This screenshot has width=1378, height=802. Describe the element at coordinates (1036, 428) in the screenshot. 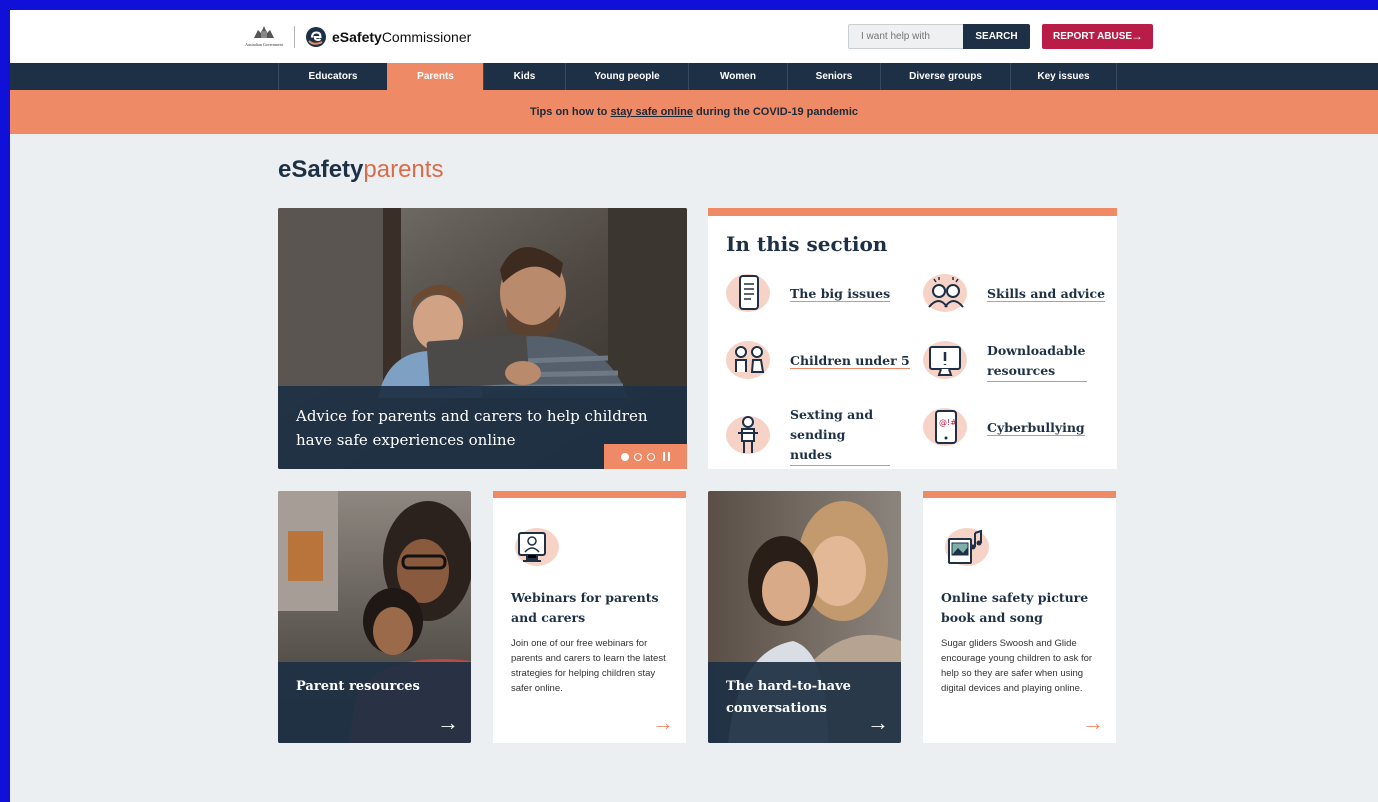

I see `section-link-label: Cyberbullying` at that location.